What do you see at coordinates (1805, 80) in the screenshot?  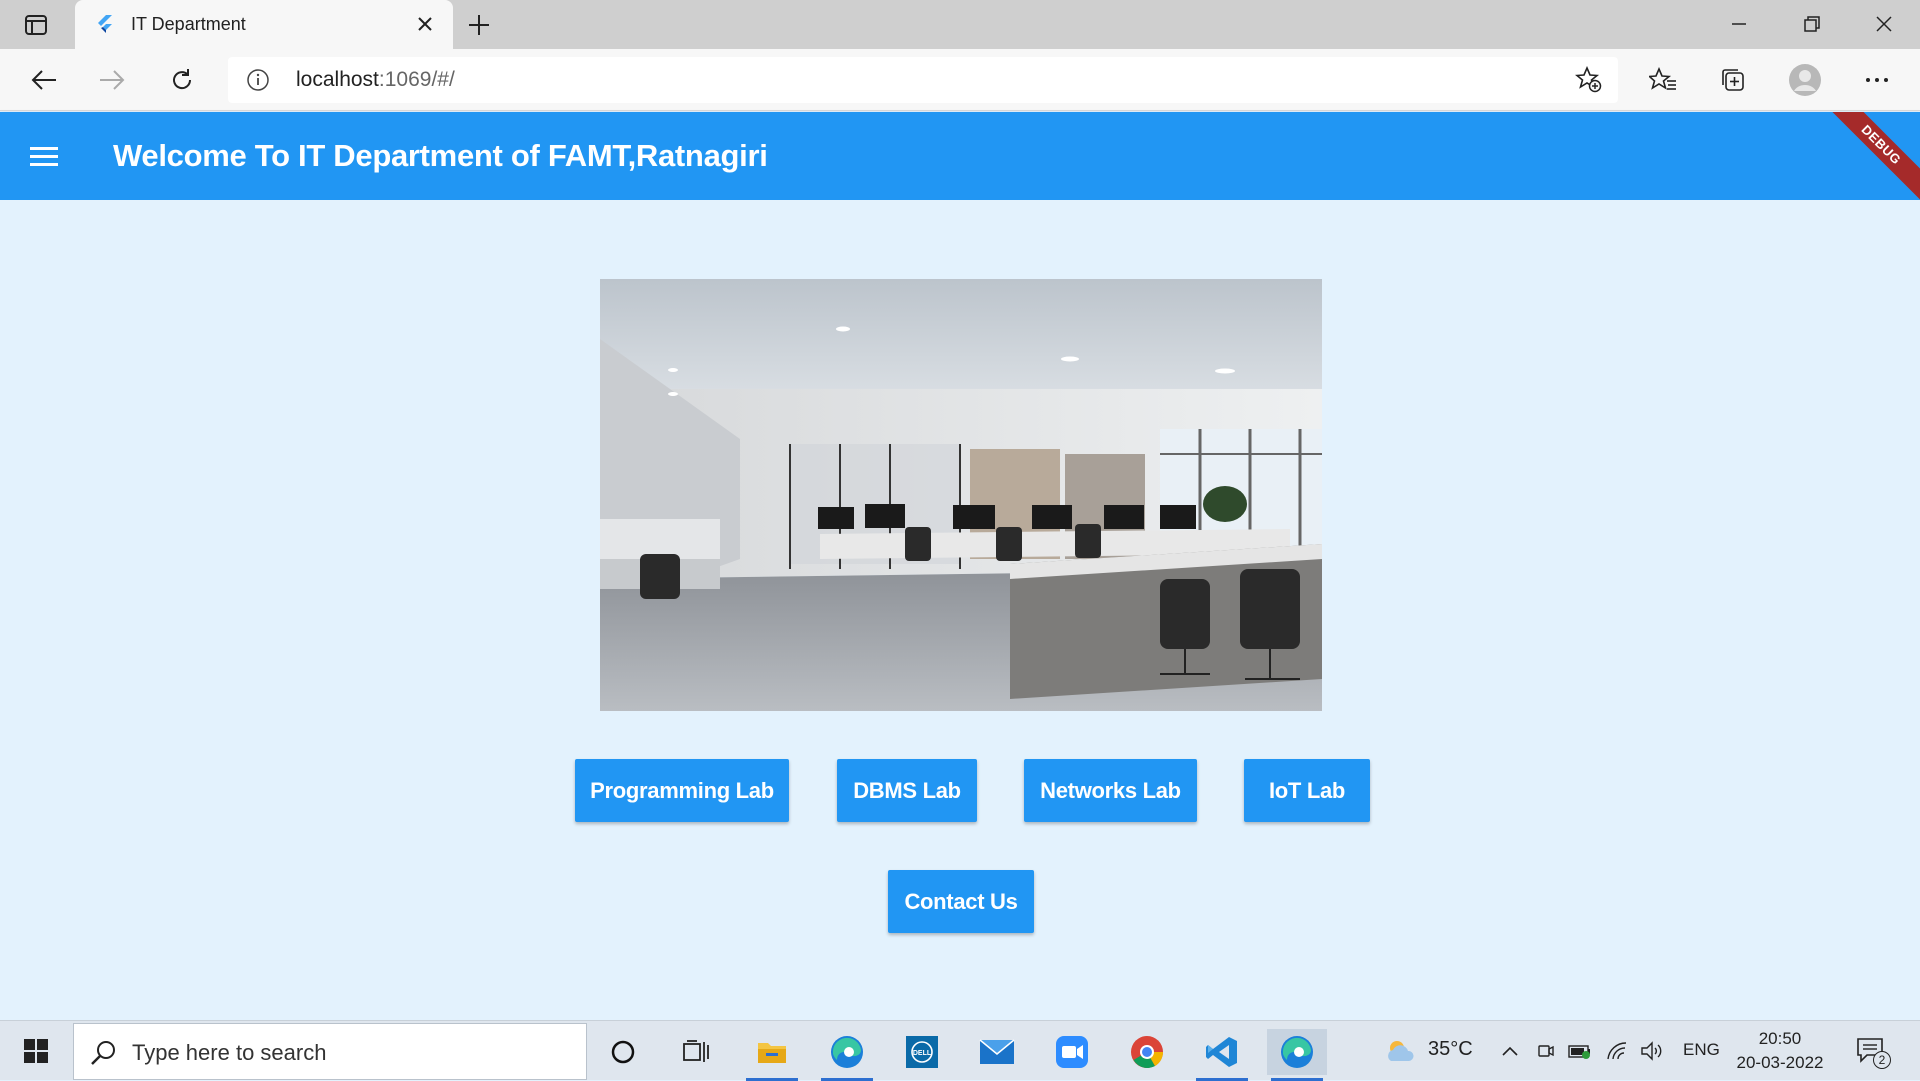 I see `profile-avatar-icon` at bounding box center [1805, 80].